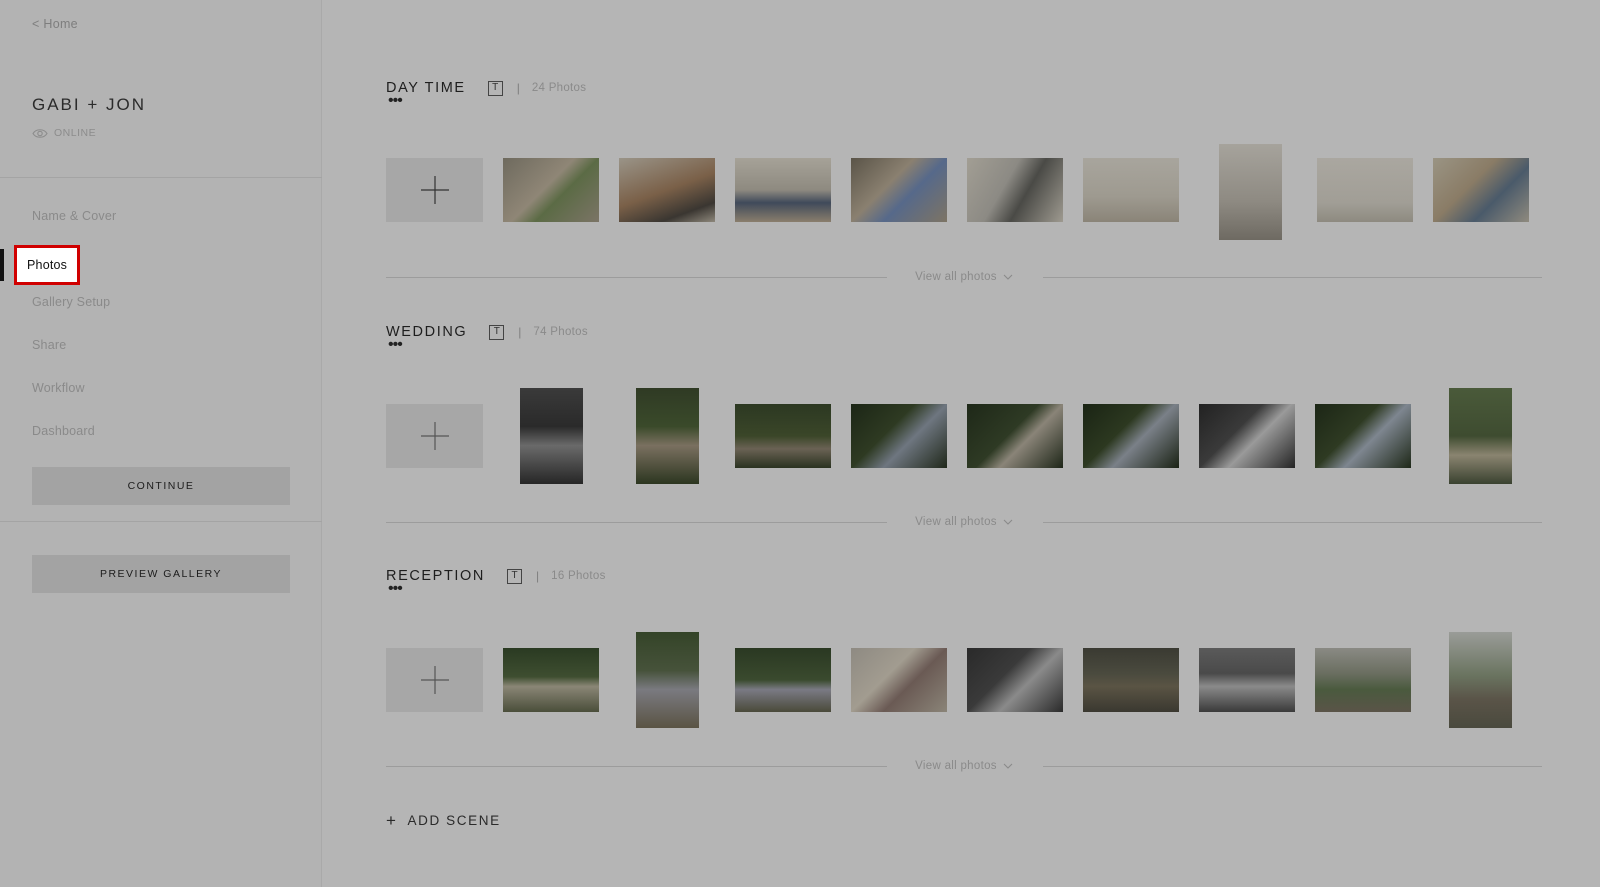 The width and height of the screenshot is (1600, 887). I want to click on status-label: ONLINE, so click(75, 133).